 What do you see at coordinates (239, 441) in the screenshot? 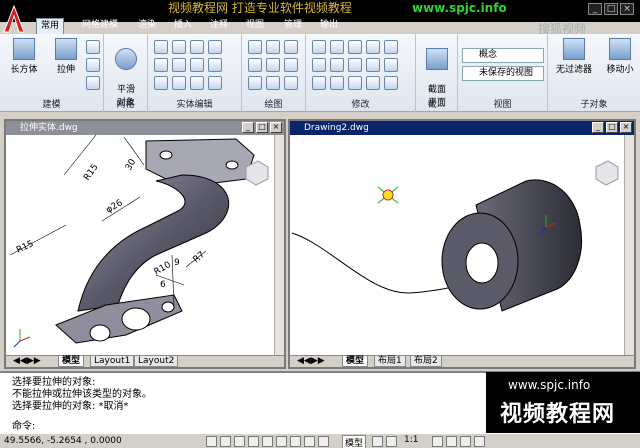
I see `ortho-icon` at bounding box center [239, 441].